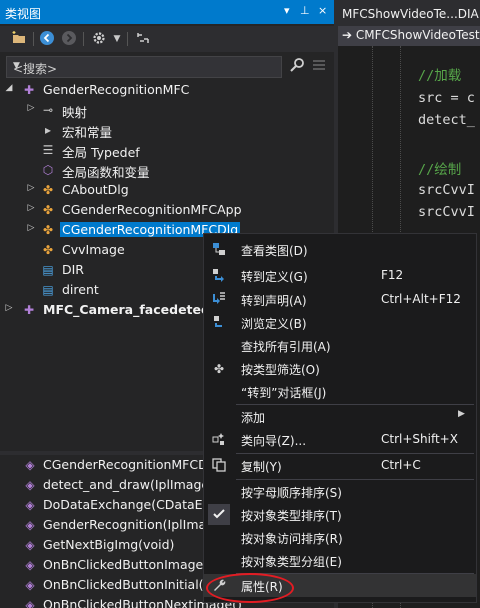  I want to click on clear-search-icon, so click(319, 67).